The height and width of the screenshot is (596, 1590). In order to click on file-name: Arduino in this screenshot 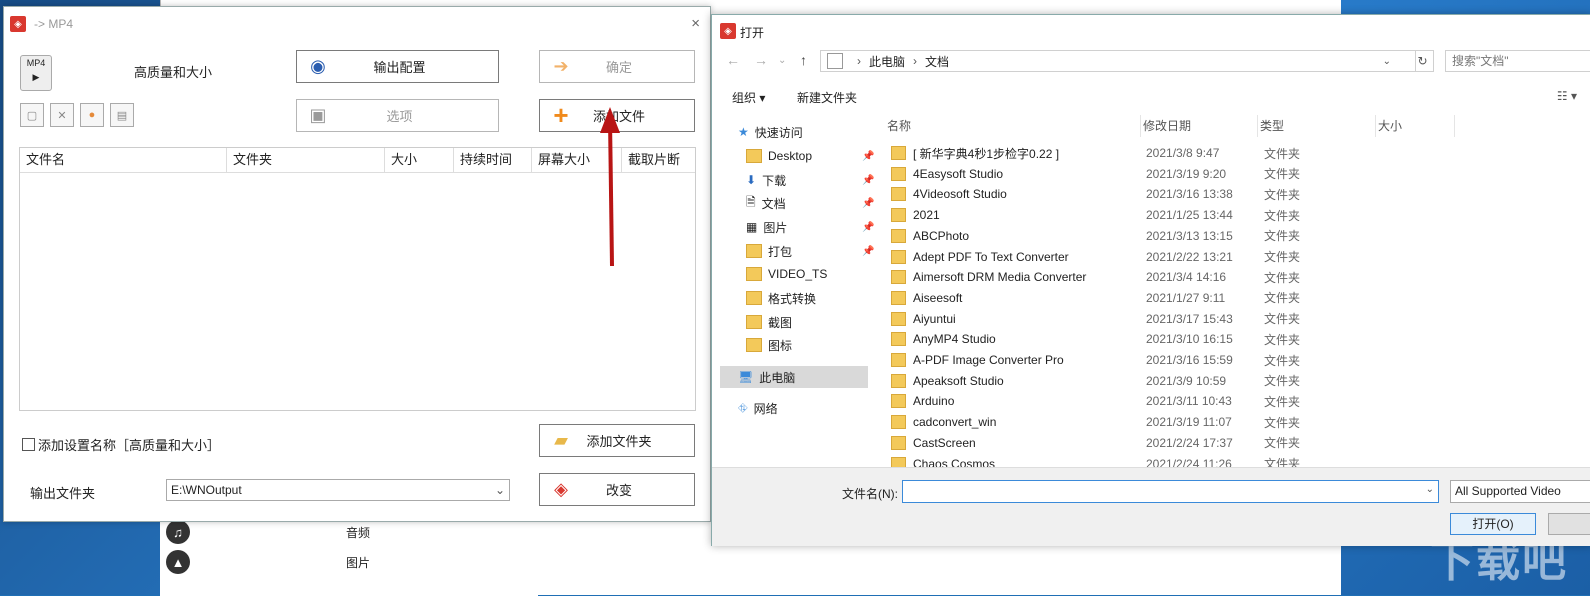, I will do `click(934, 401)`.